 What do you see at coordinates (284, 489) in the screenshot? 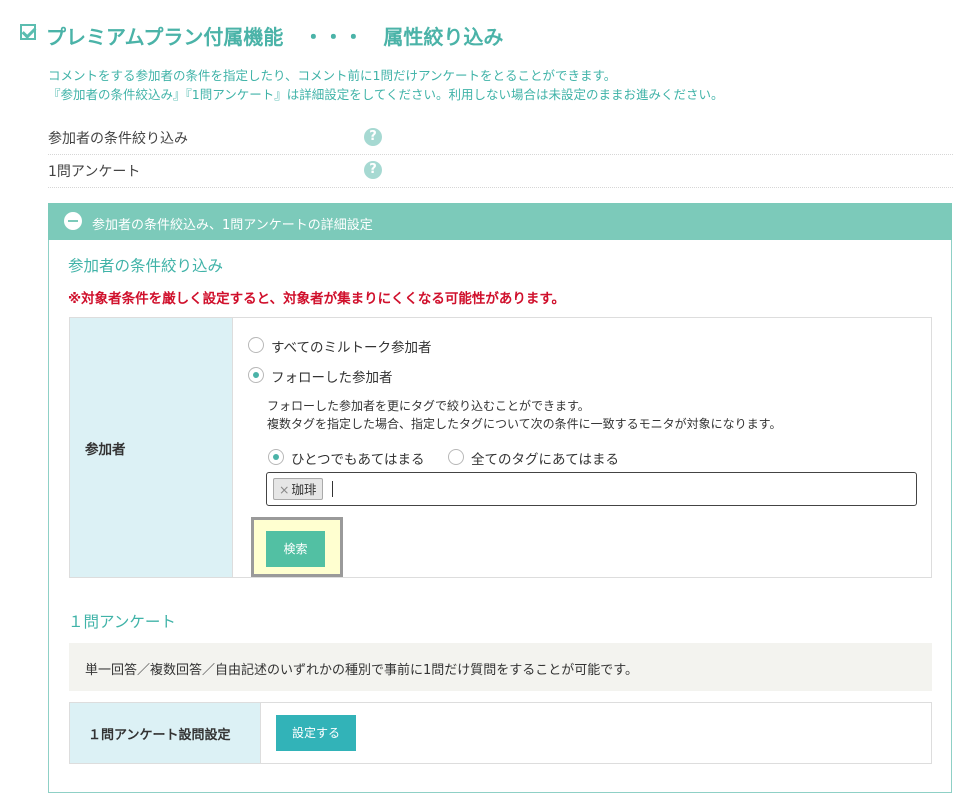
I see `tag-remove-icon: ×` at bounding box center [284, 489].